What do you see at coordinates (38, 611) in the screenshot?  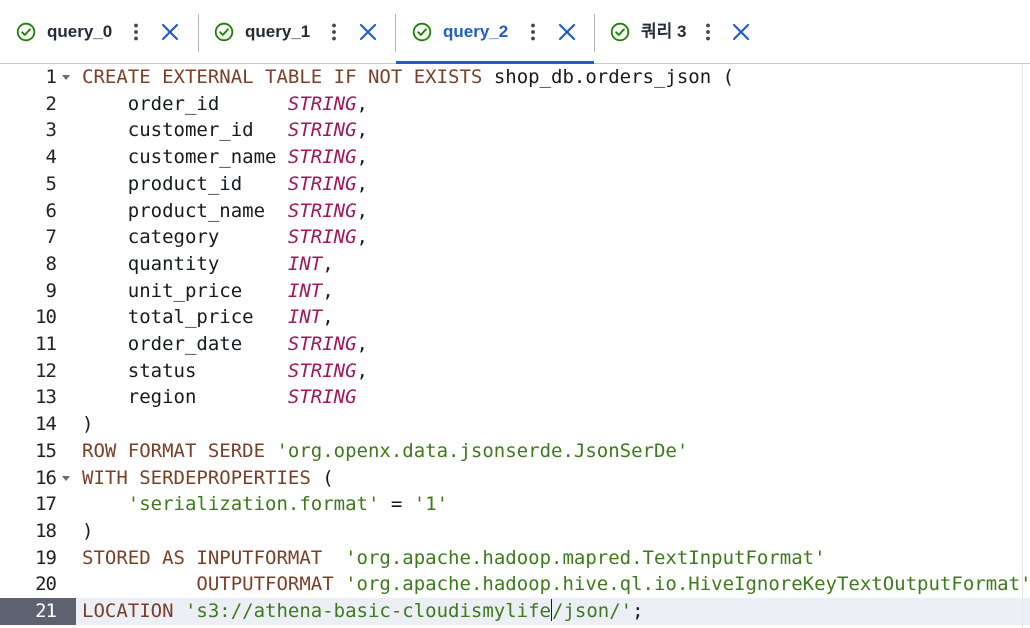 I see `line-number: 21` at bounding box center [38, 611].